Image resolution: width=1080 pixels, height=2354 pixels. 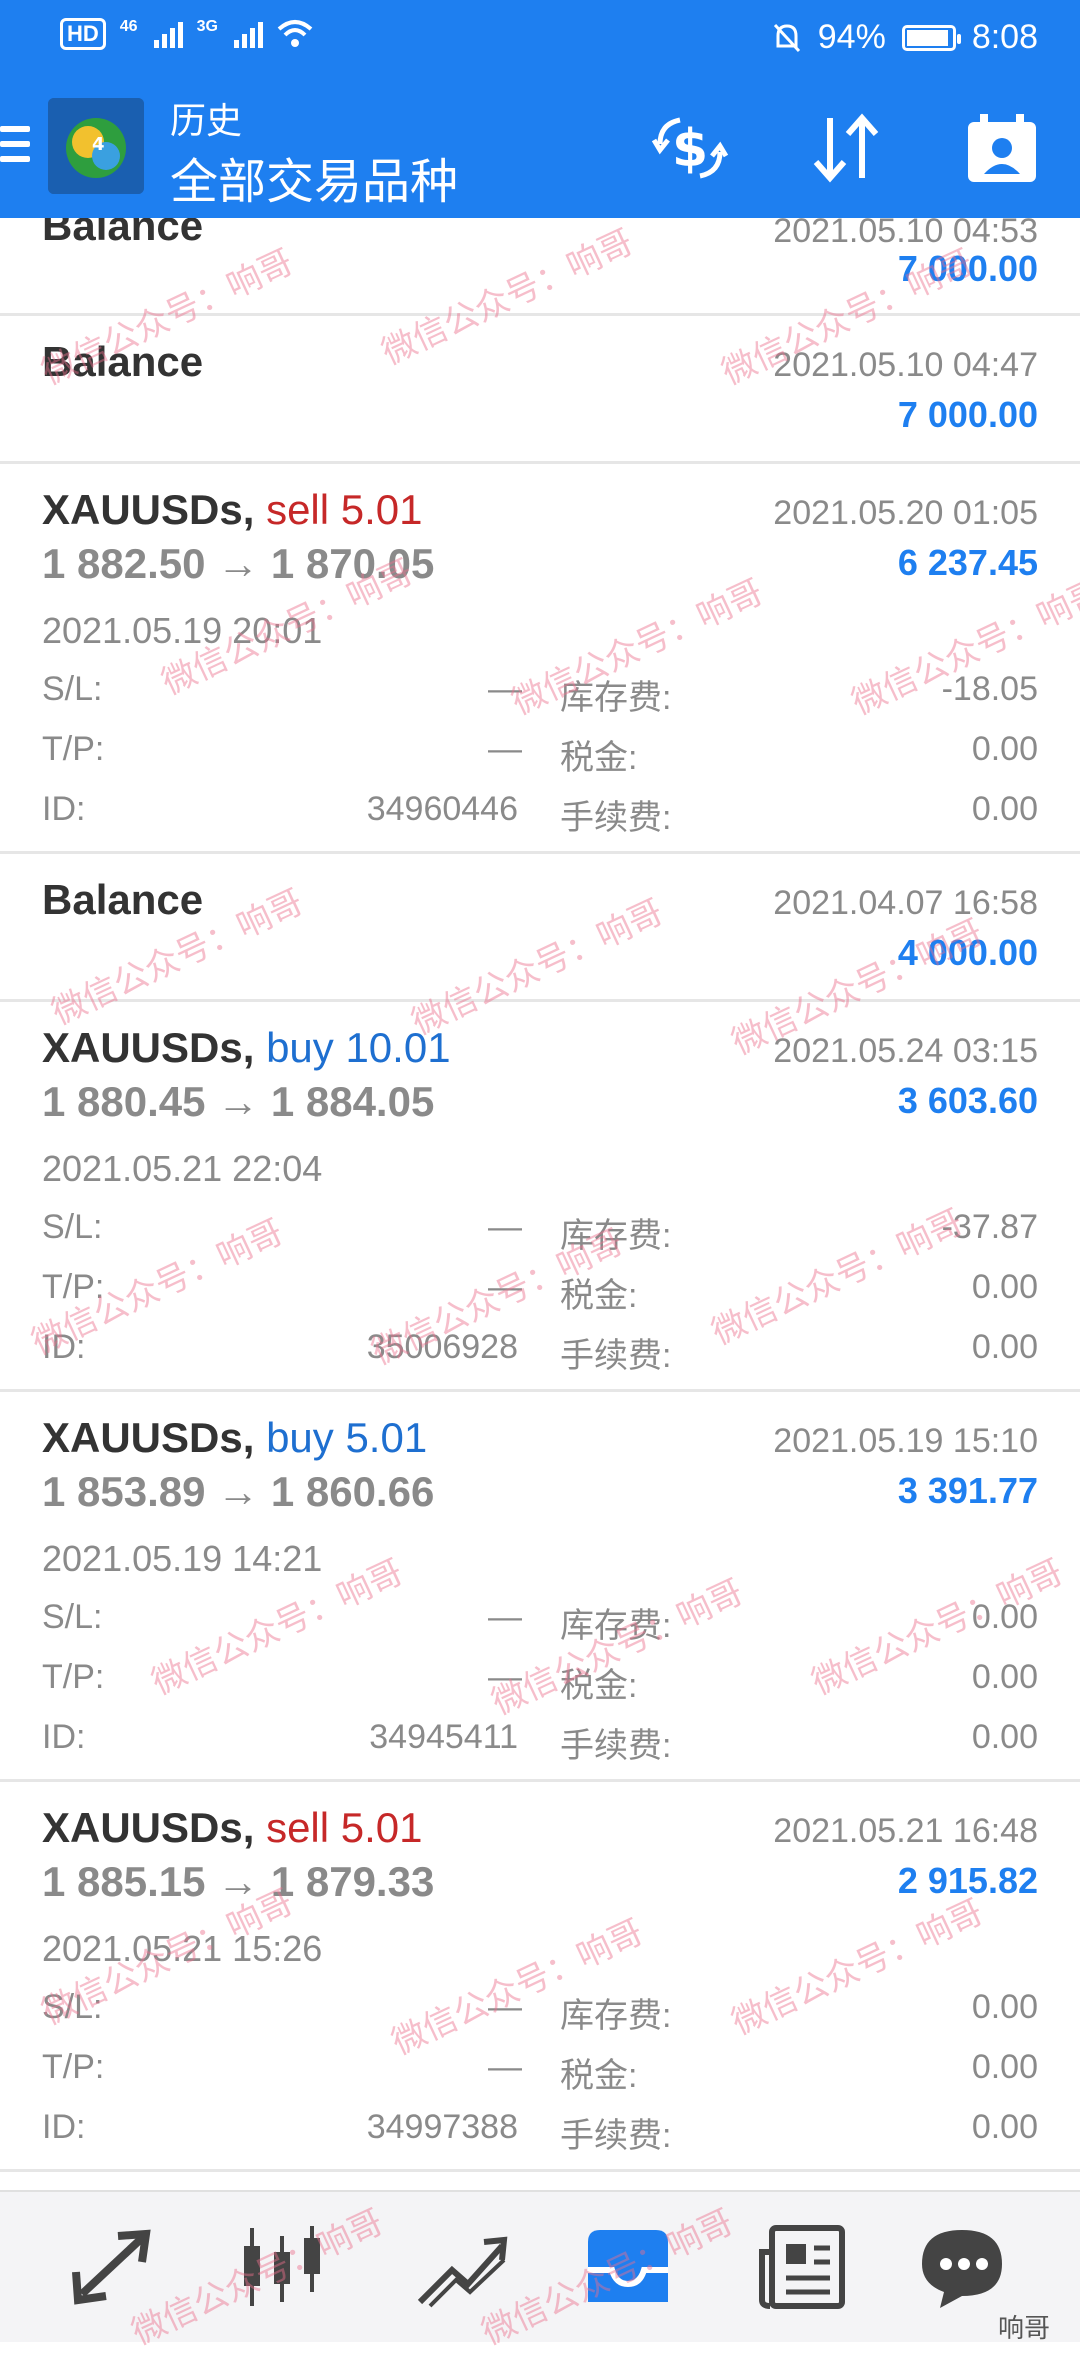 I want to click on open-time: 2021.05.19 20:01, so click(x=182, y=630).